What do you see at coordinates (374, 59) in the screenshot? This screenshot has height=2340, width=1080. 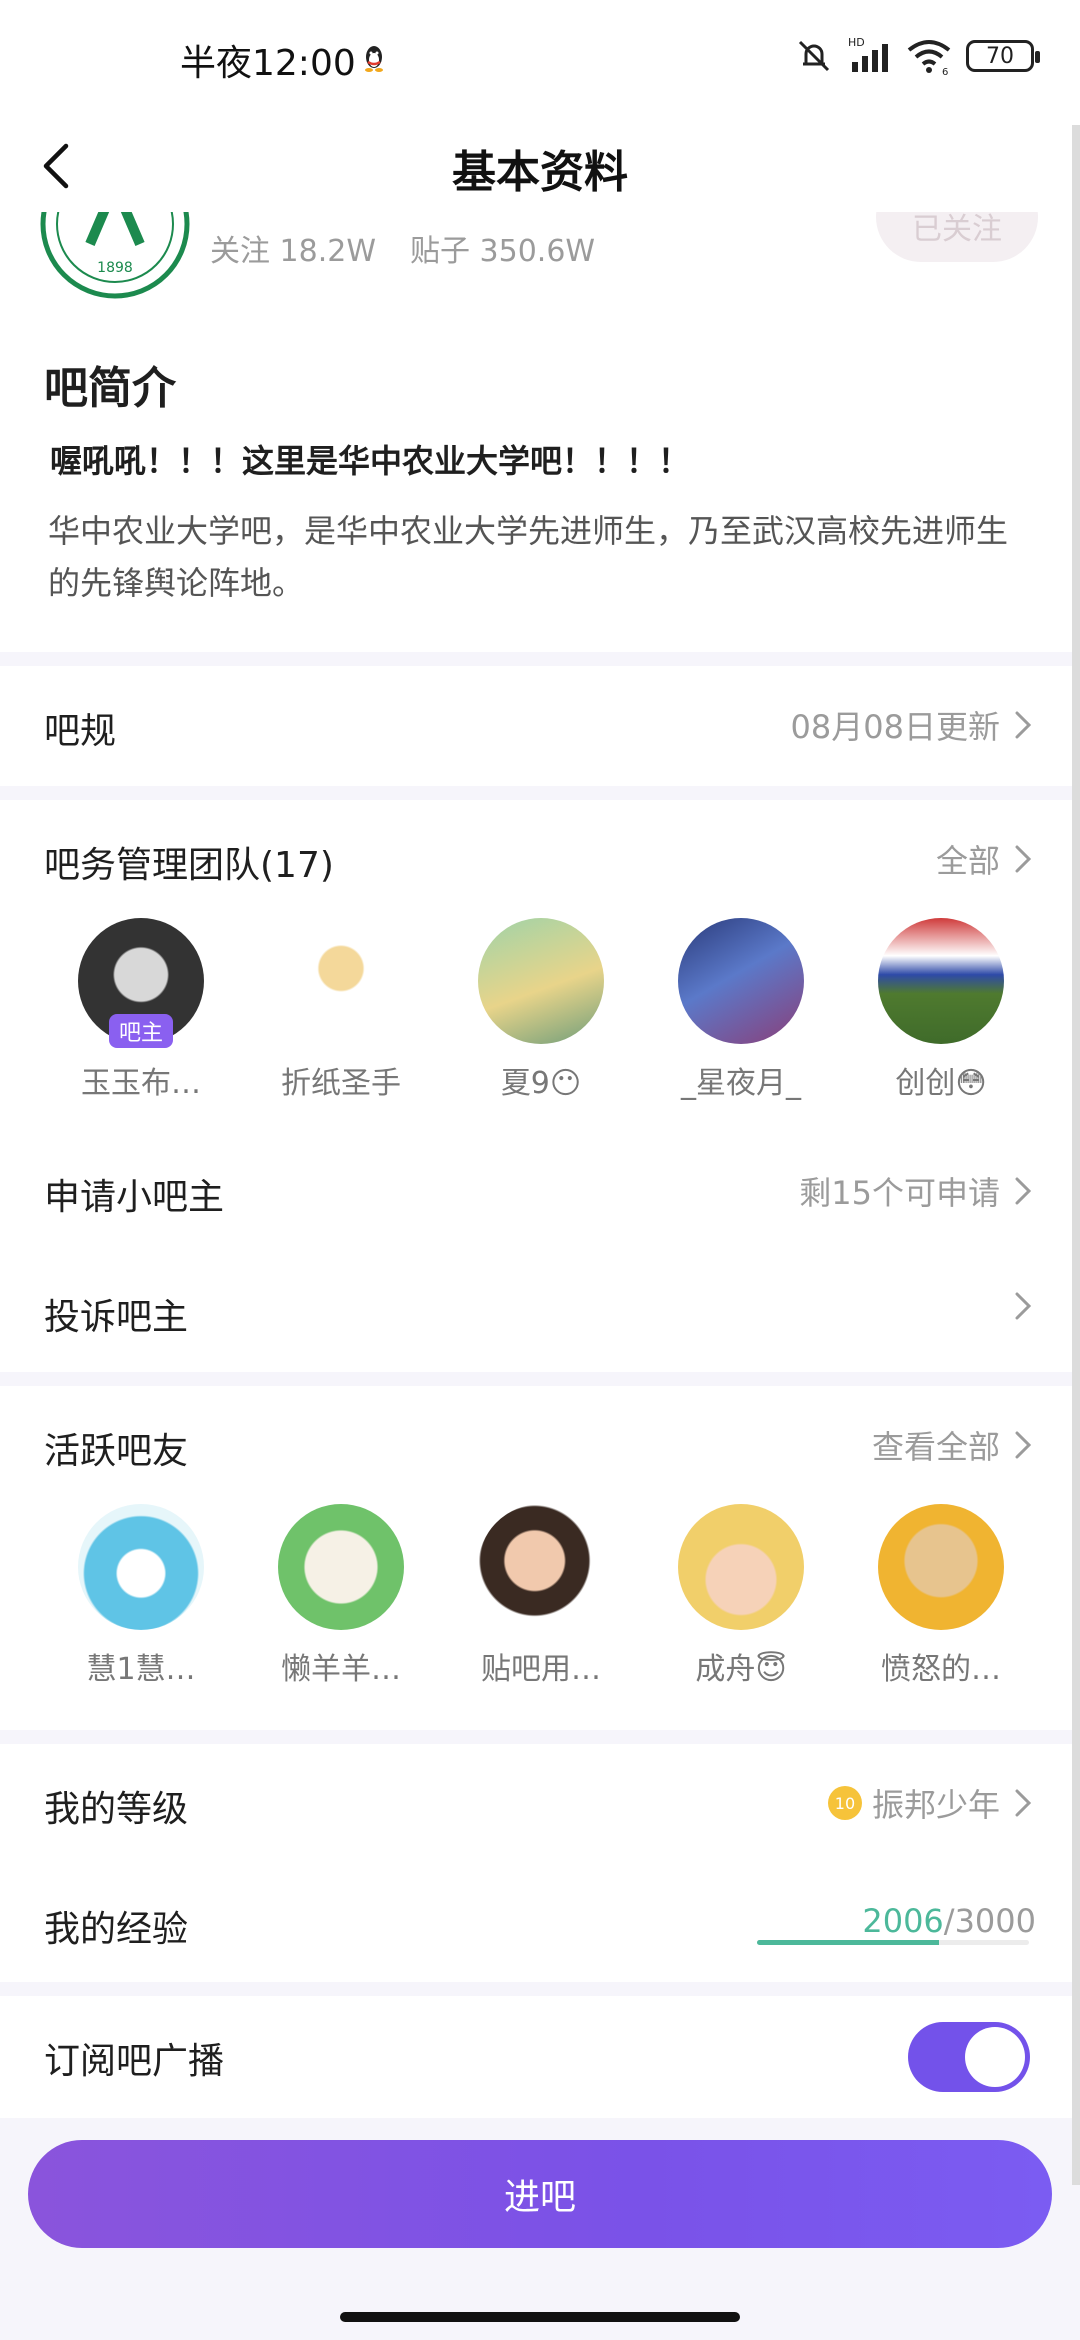 I see `qq-penguin-icon` at bounding box center [374, 59].